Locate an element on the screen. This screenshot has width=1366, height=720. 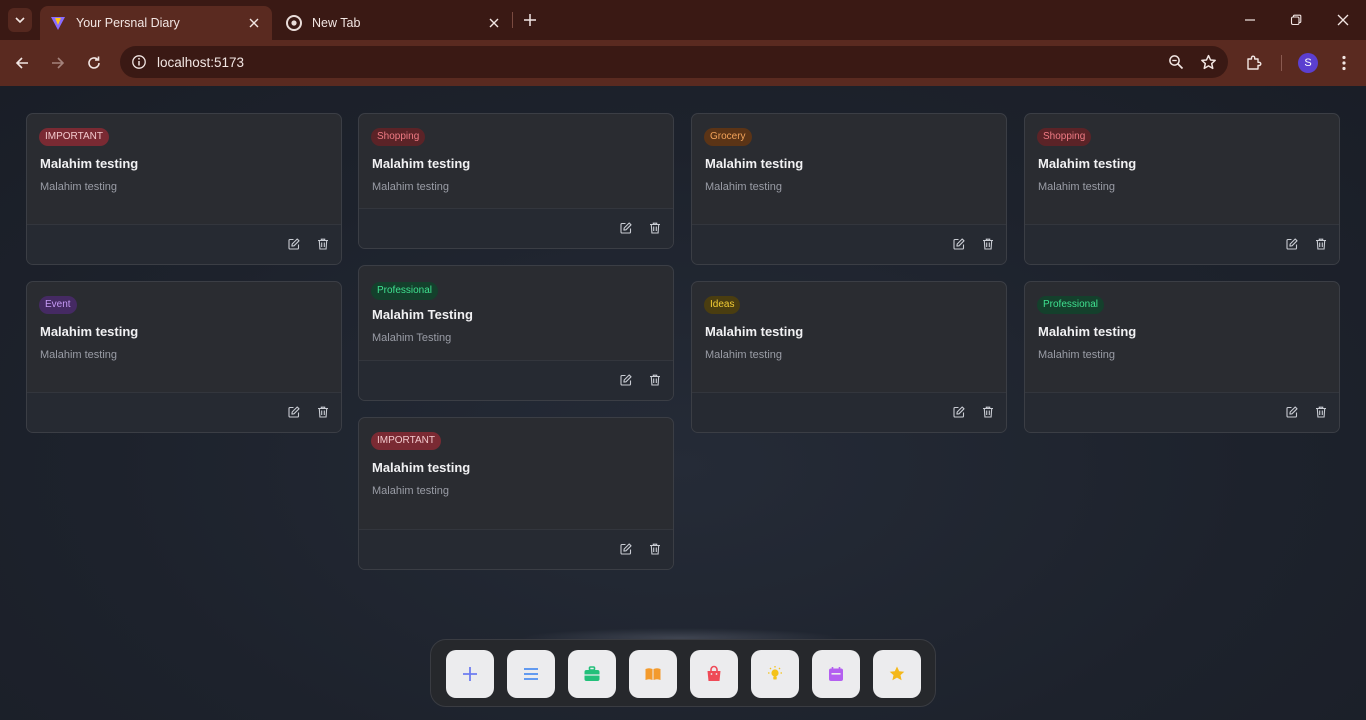
category-badge: Grocery is located at coordinates (728, 137).